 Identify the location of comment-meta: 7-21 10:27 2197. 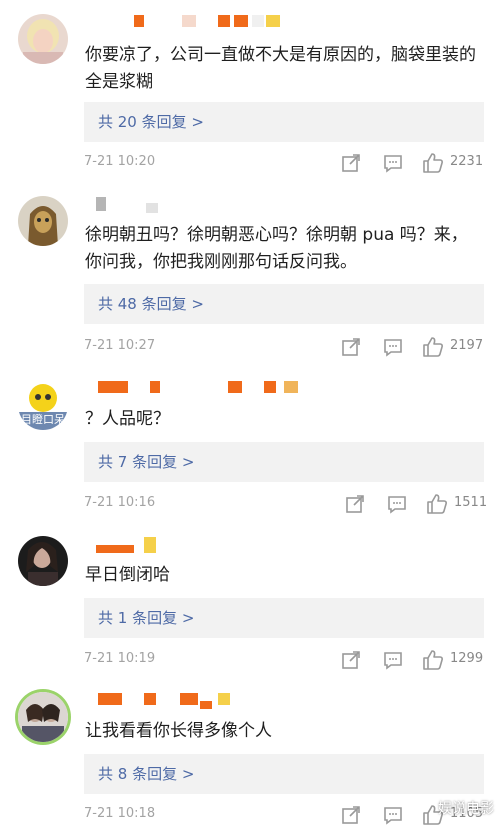
(284, 347).